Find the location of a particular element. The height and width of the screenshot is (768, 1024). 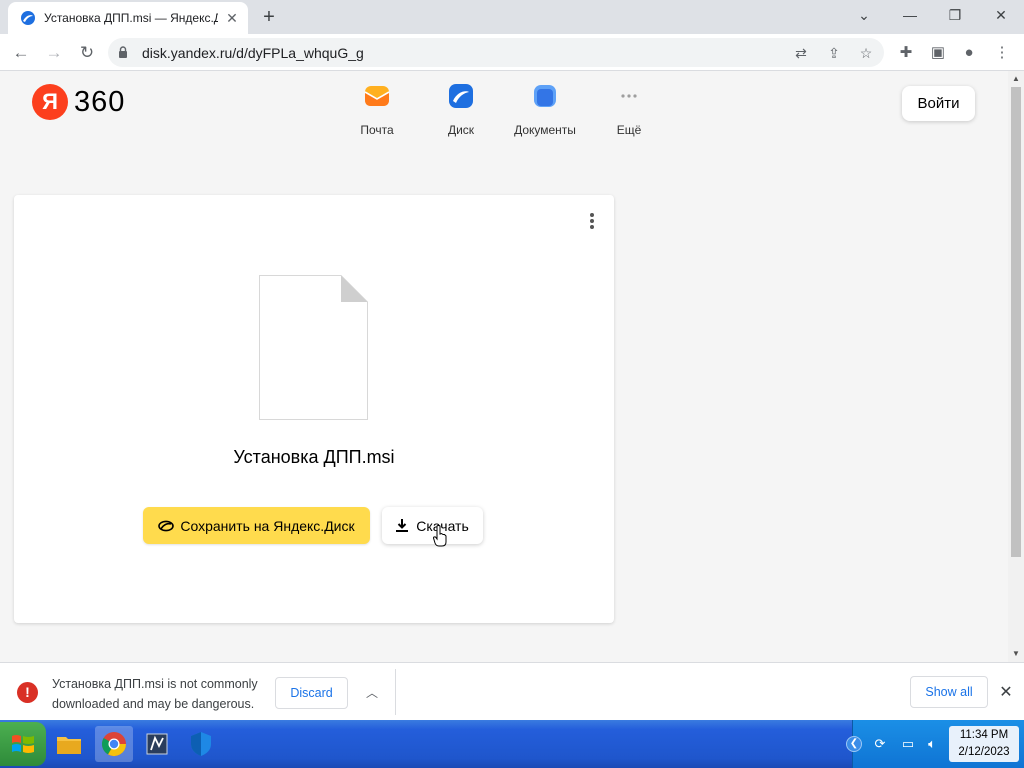

discard-button: Discard is located at coordinates (311, 693).